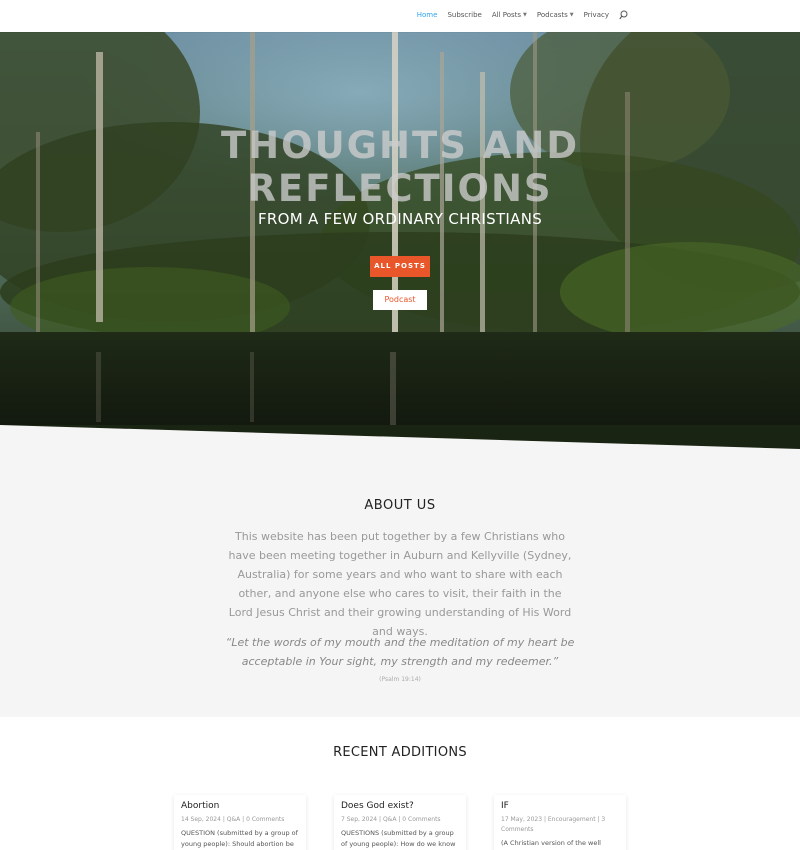 The height and width of the screenshot is (850, 800). What do you see at coordinates (400, 266) in the screenshot?
I see `all-posts-button: ALL POSTS` at bounding box center [400, 266].